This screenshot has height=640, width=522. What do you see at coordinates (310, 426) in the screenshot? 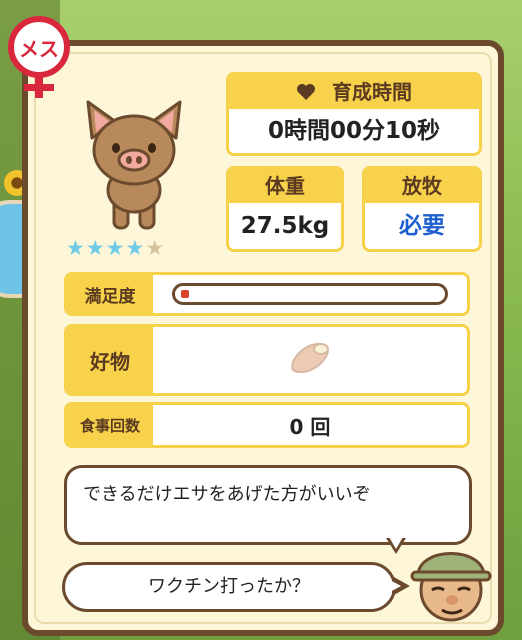
I see `meal-count-value: 0 回` at bounding box center [310, 426].